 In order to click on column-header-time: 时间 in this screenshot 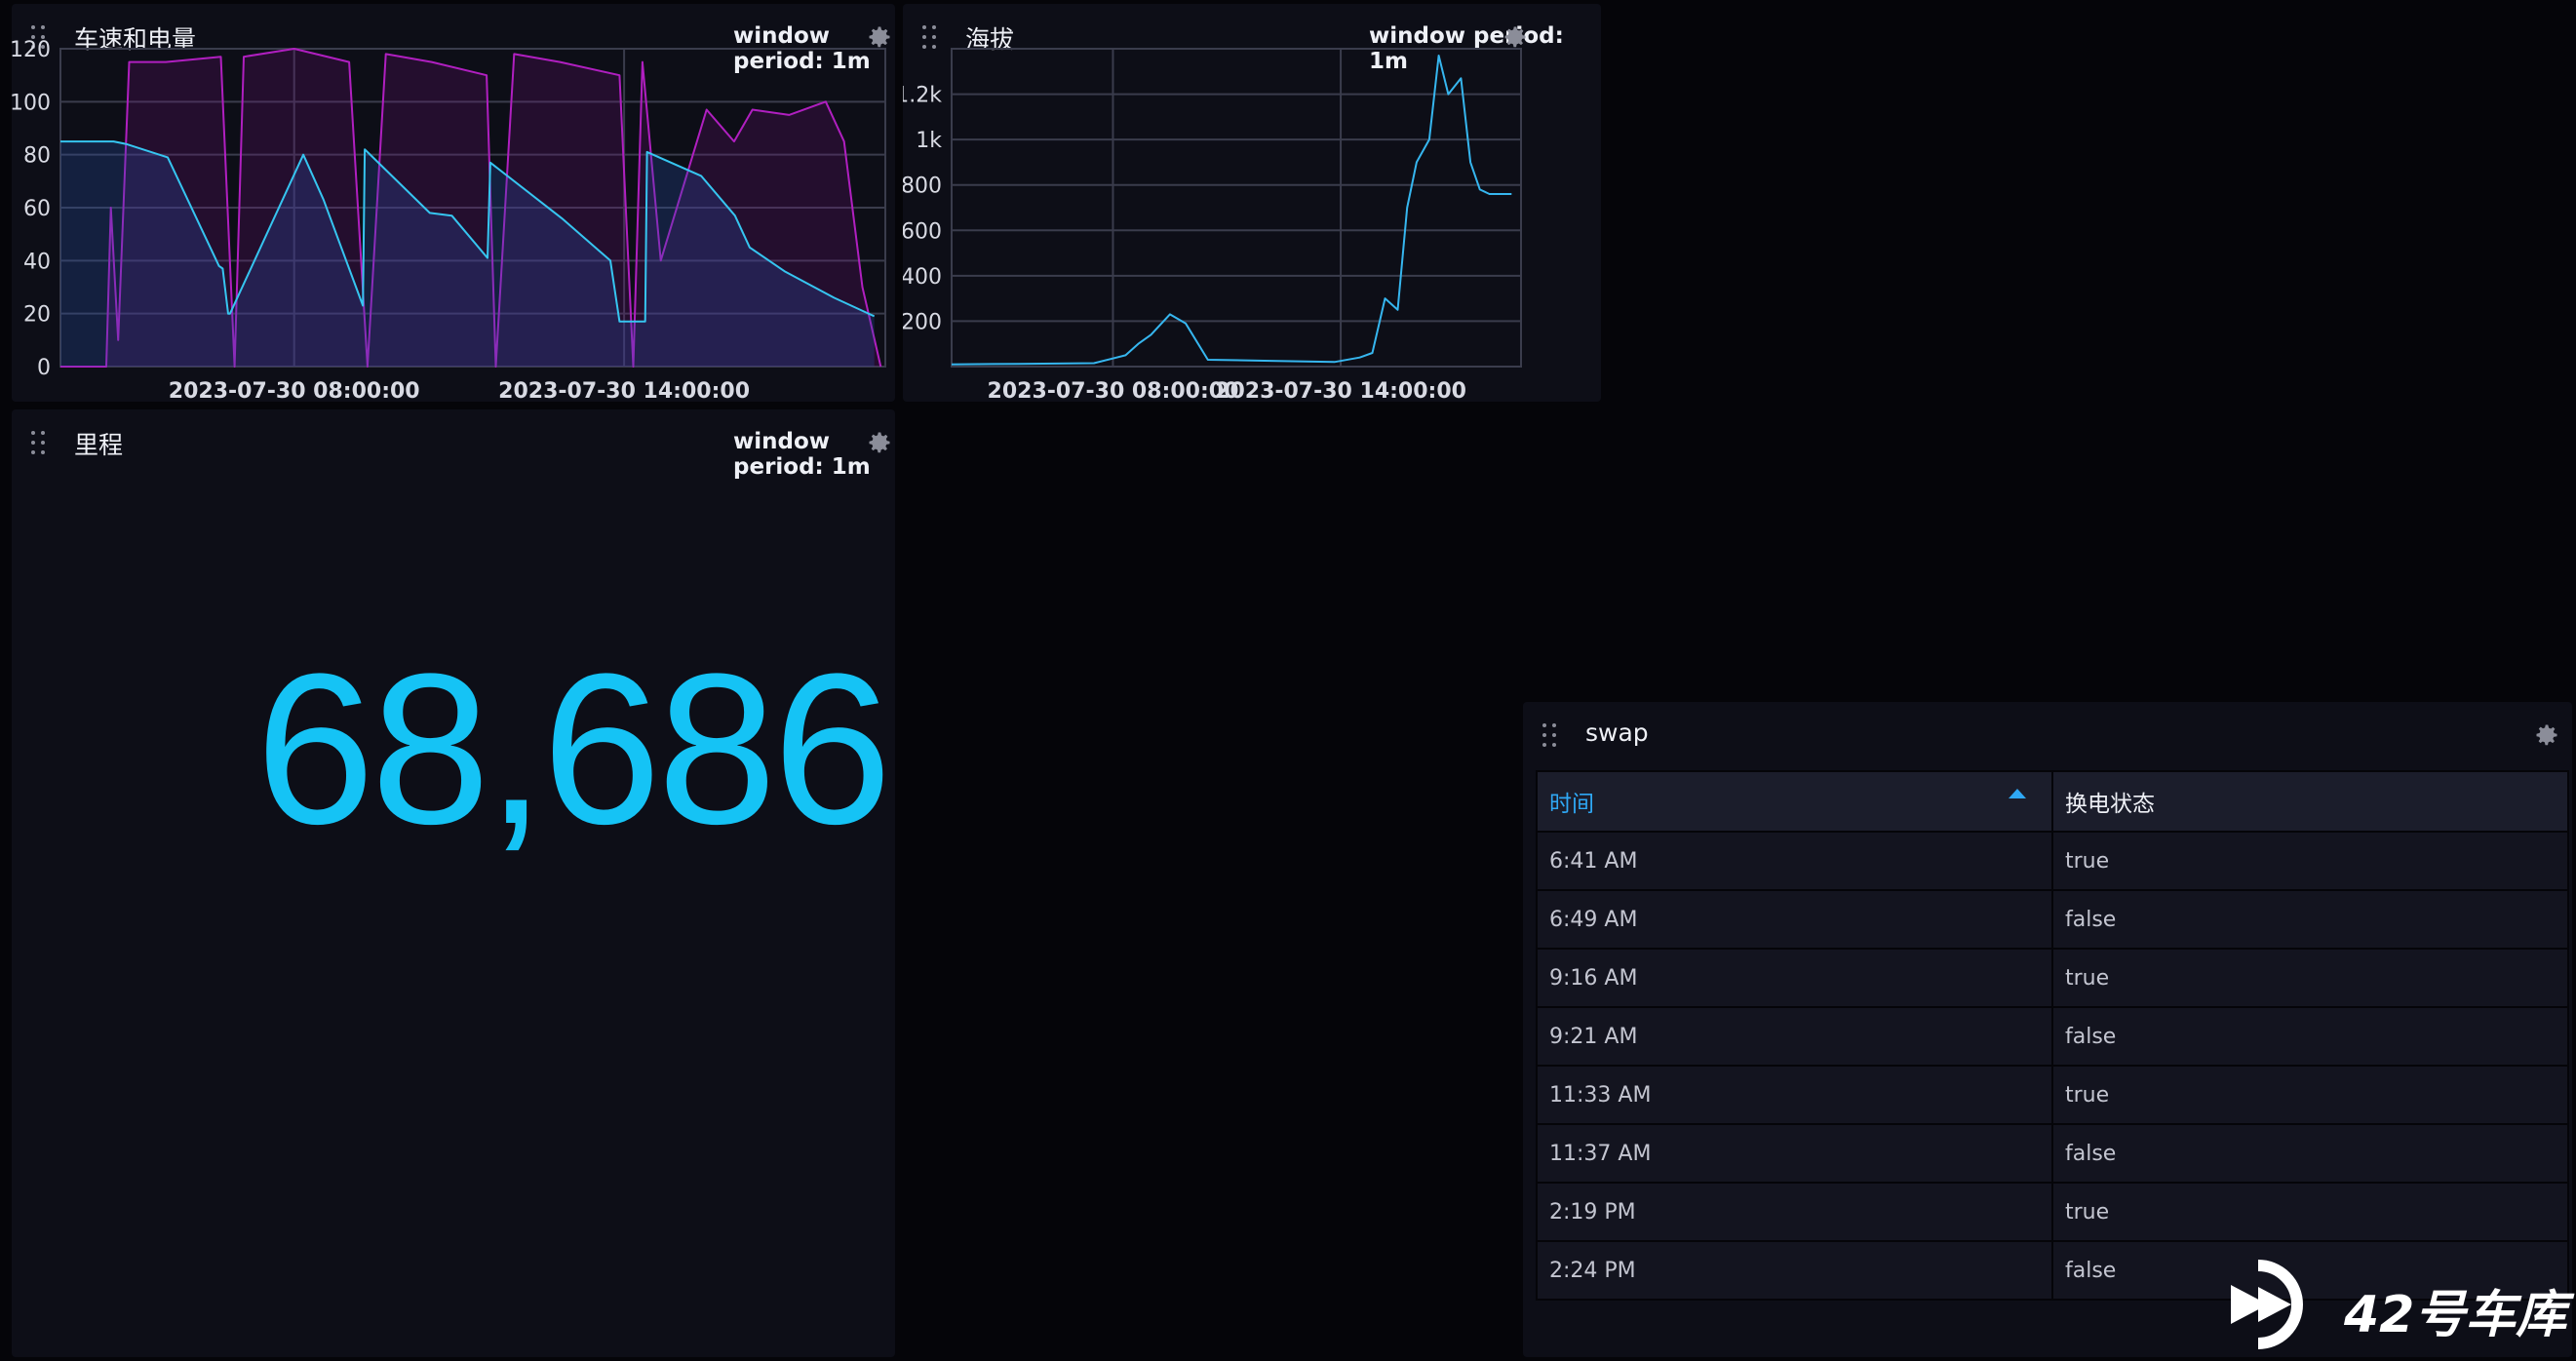, I will do `click(1794, 801)`.